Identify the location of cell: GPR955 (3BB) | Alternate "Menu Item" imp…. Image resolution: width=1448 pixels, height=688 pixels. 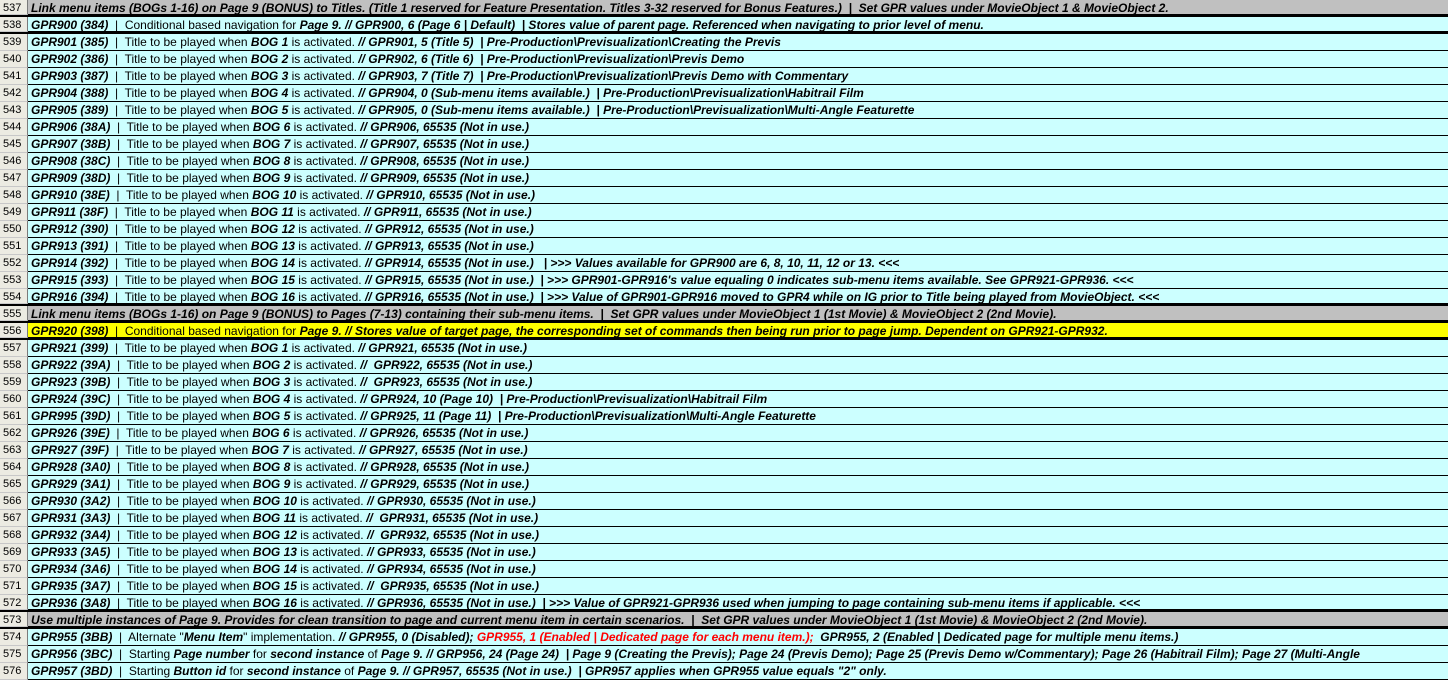
(738, 637).